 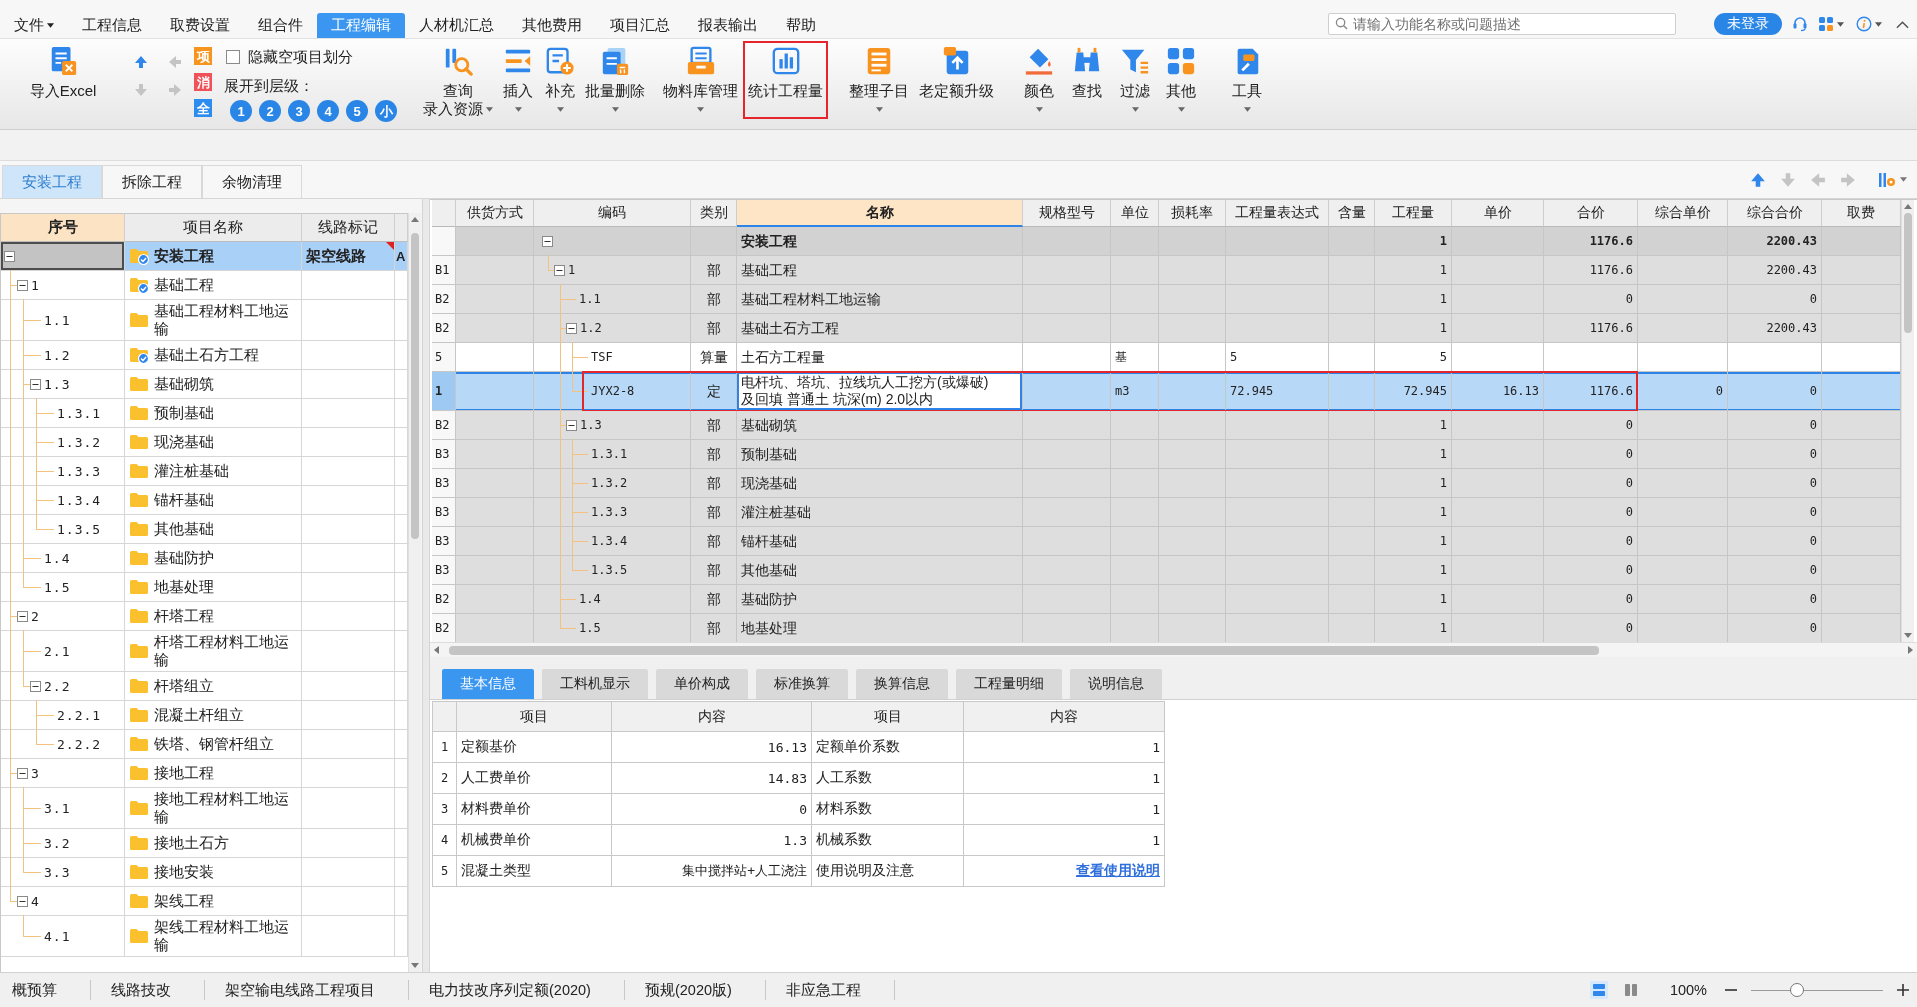 What do you see at coordinates (1413, 213) in the screenshot?
I see `column-header: 工程量` at bounding box center [1413, 213].